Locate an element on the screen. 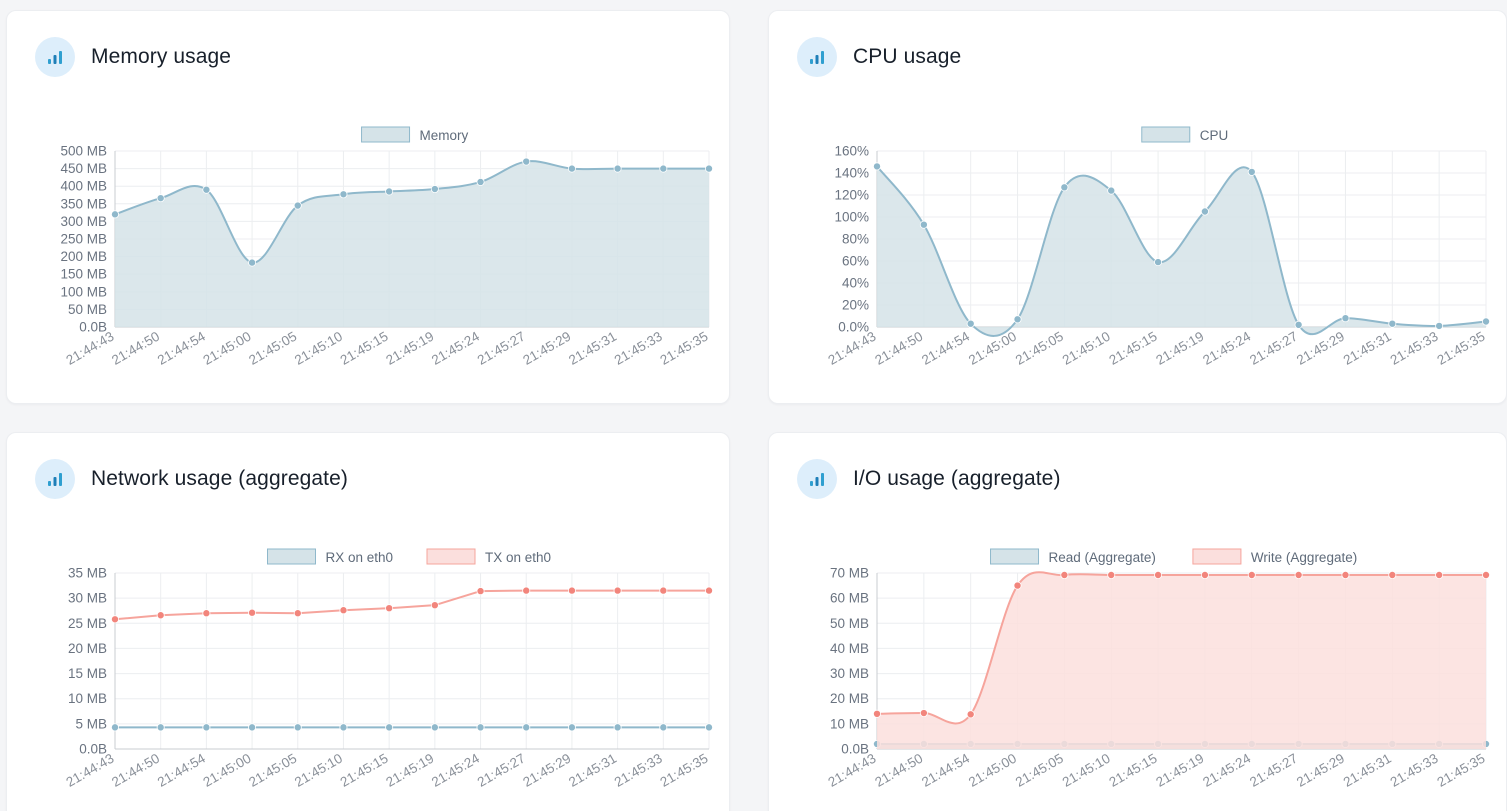 The height and width of the screenshot is (811, 1507). x-axis-tick: 21:44:50 is located at coordinates (898, 348).